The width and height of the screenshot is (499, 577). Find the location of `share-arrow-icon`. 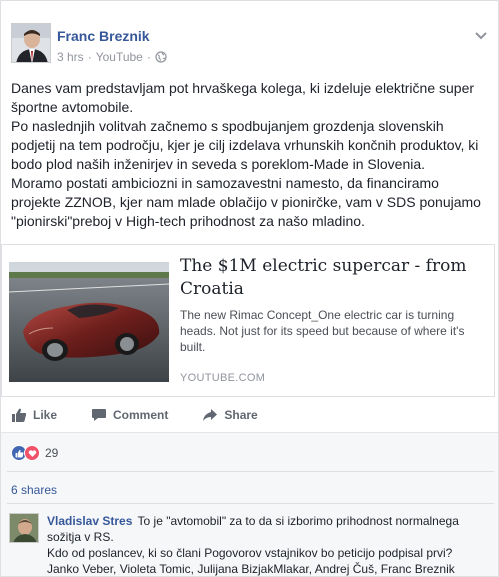

share-arrow-icon is located at coordinates (210, 415).